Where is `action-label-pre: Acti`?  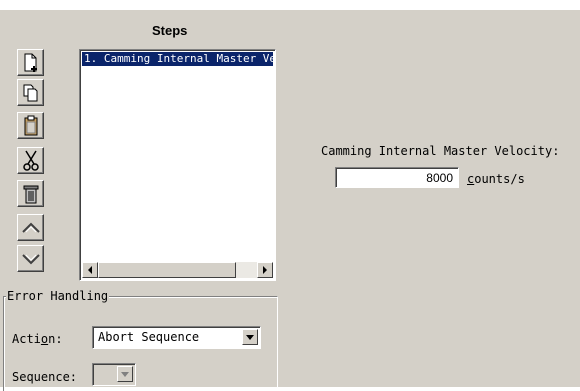
action-label-pre: Acti is located at coordinates (26, 339).